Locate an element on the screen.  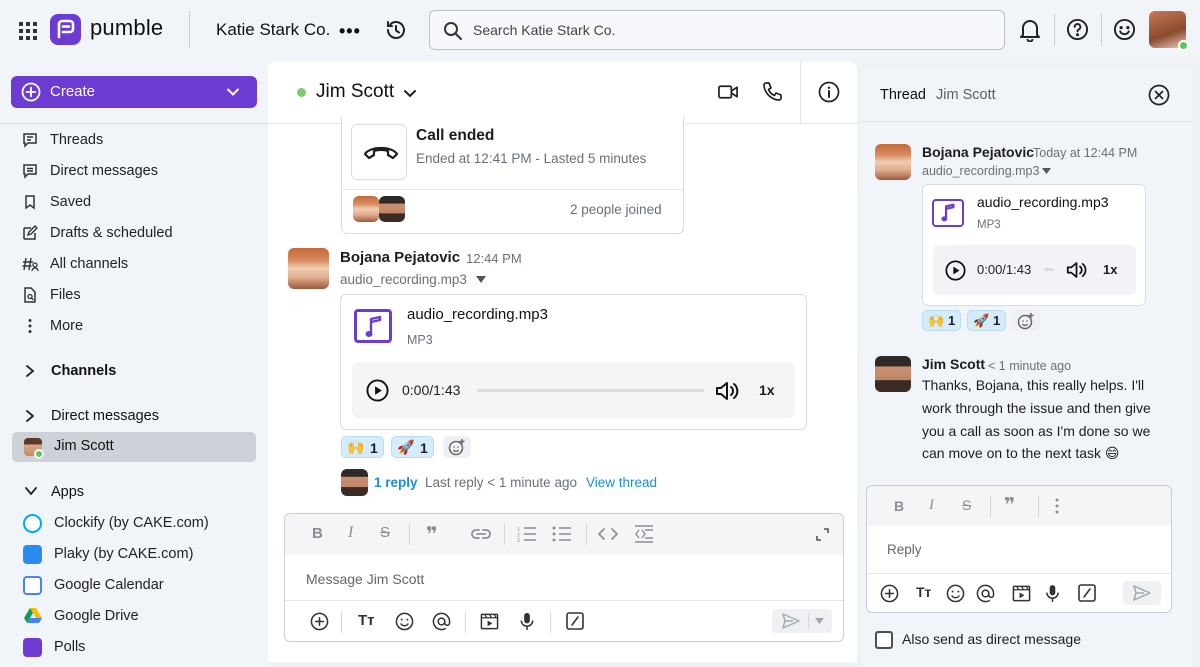
sidebar-app-polls: Polls is located at coordinates (134, 647).